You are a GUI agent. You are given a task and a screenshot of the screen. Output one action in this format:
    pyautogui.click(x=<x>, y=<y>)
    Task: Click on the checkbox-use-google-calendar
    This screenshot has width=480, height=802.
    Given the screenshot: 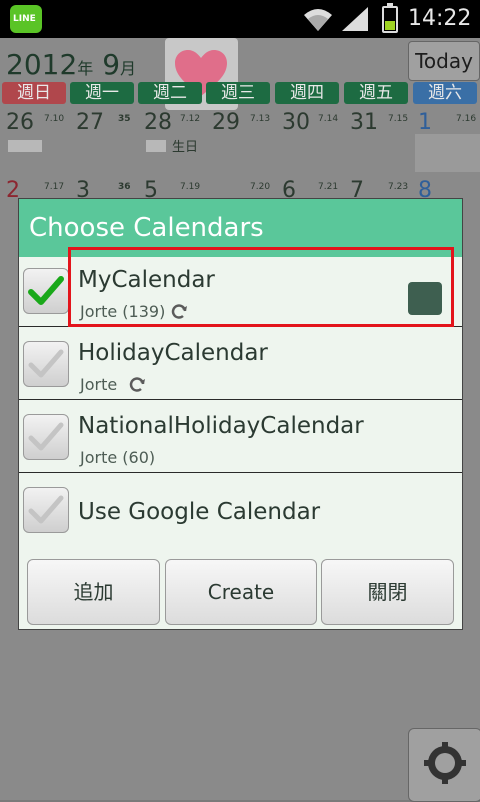 What is the action you would take?
    pyautogui.click(x=46, y=510)
    